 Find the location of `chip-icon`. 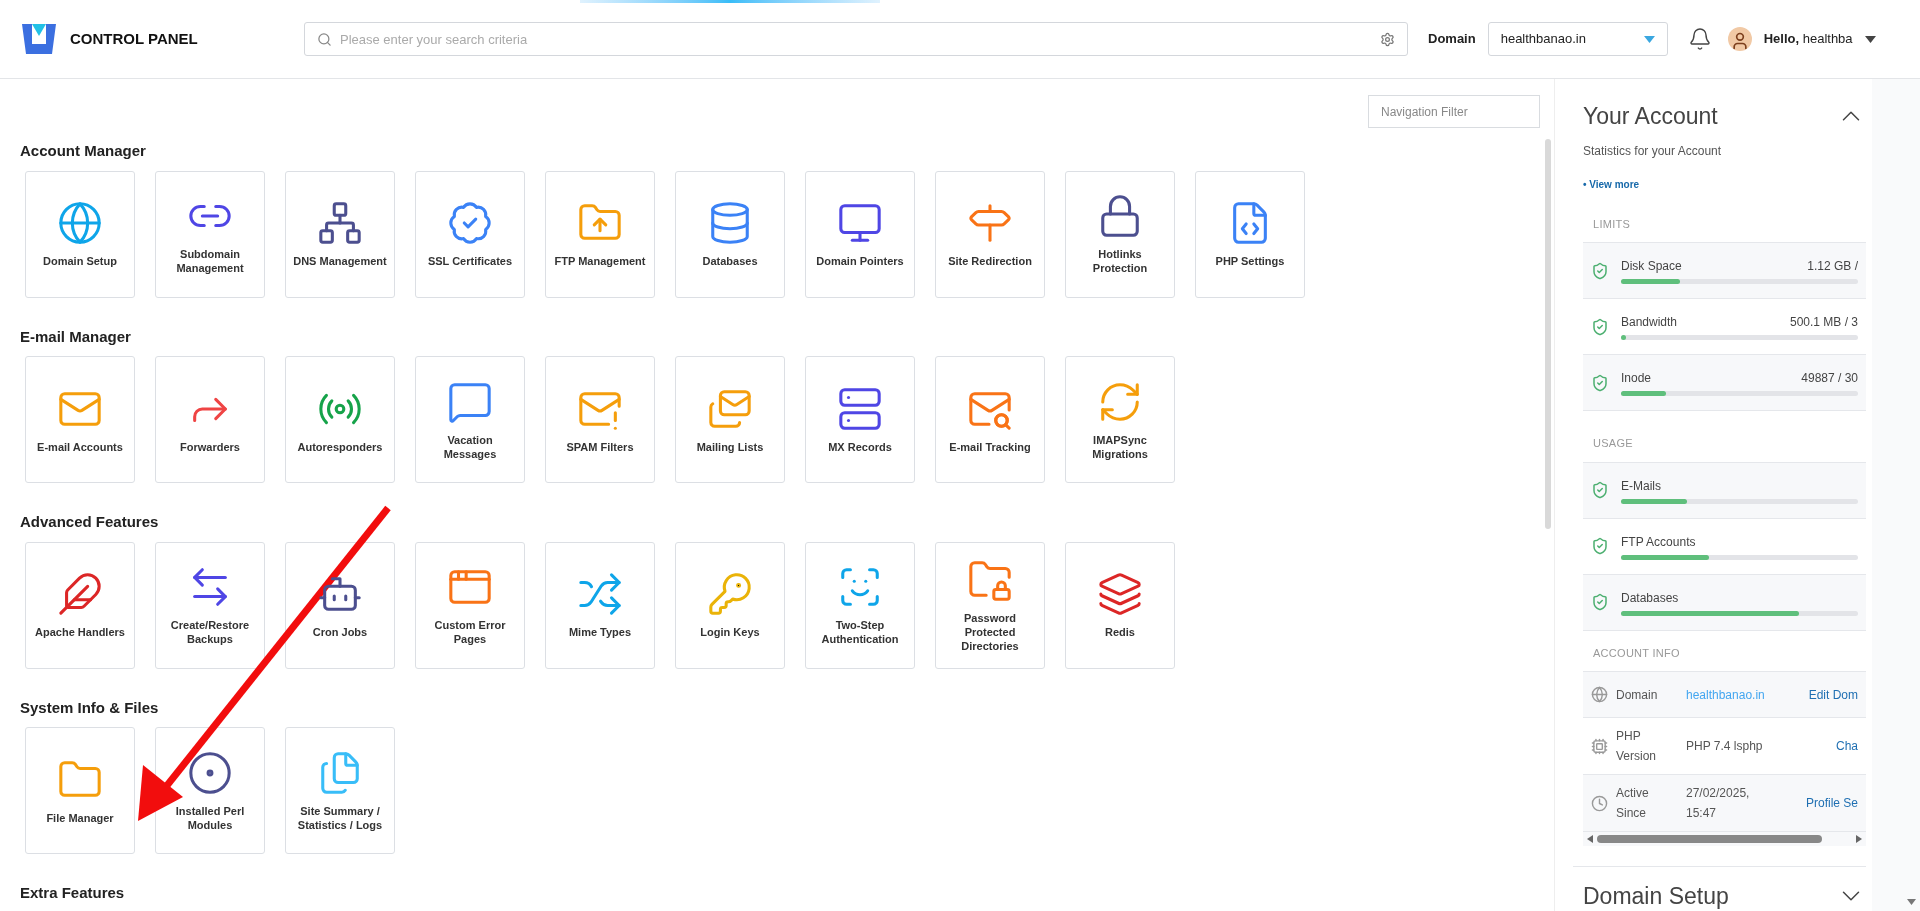

chip-icon is located at coordinates (1599, 746).